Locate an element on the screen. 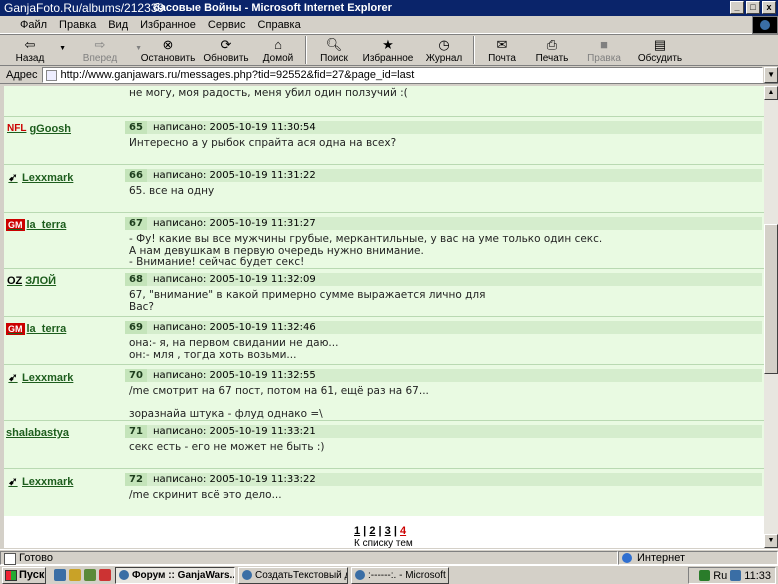  close-button: x is located at coordinates (769, 7).